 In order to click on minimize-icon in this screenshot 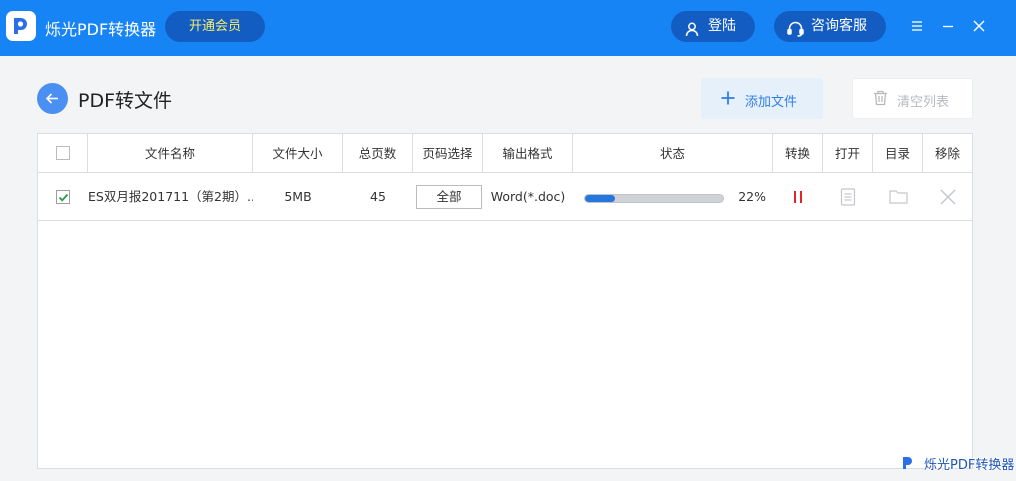, I will do `click(948, 26)`.